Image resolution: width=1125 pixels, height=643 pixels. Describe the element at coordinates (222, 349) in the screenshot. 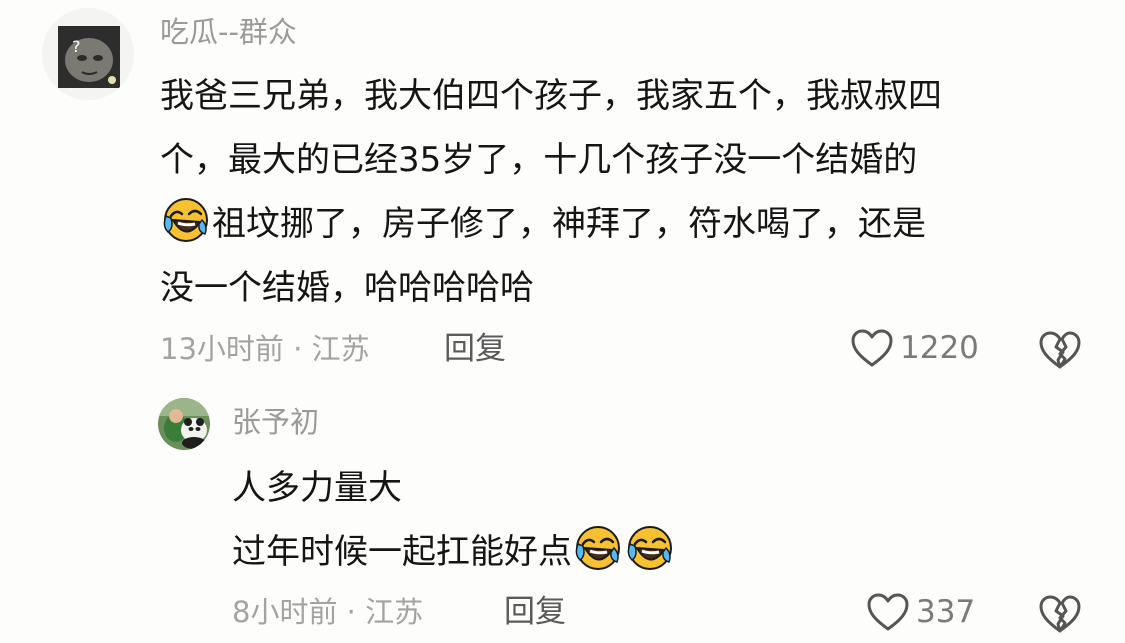

I see `timestamp: 13小时前` at that location.